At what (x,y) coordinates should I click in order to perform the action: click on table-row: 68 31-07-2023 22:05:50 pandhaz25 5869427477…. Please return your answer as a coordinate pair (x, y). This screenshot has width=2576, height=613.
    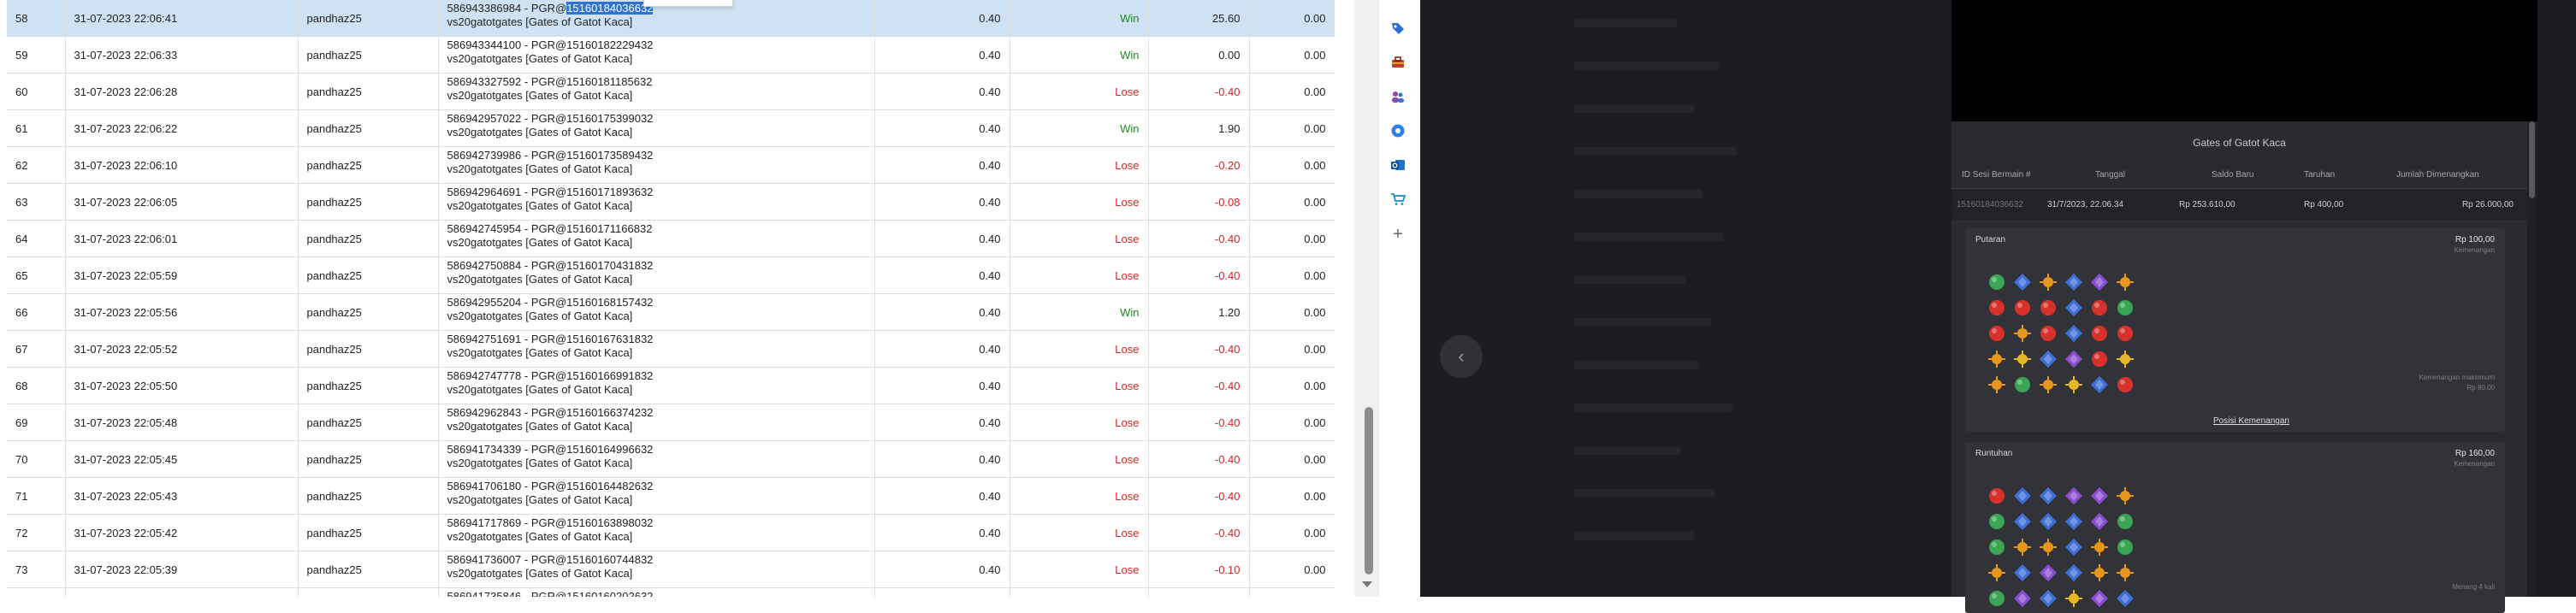
    Looking at the image, I should click on (671, 385).